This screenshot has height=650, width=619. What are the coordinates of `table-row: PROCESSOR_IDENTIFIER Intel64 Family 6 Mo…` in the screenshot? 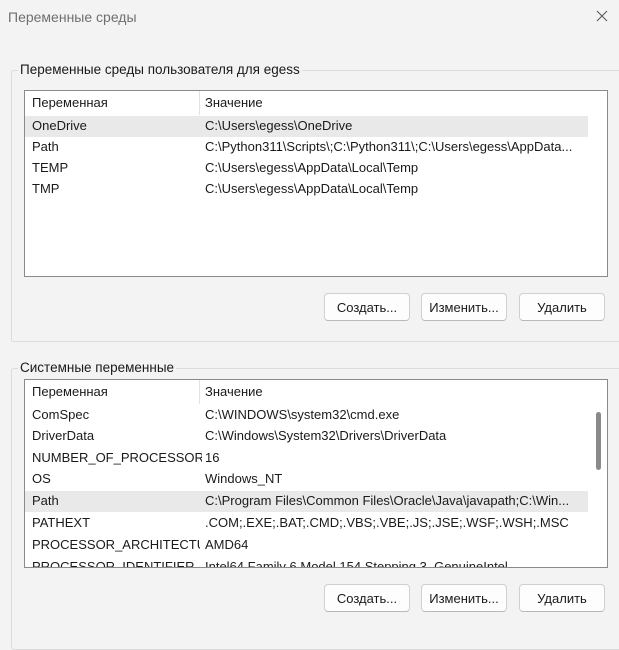 It's located at (306, 562).